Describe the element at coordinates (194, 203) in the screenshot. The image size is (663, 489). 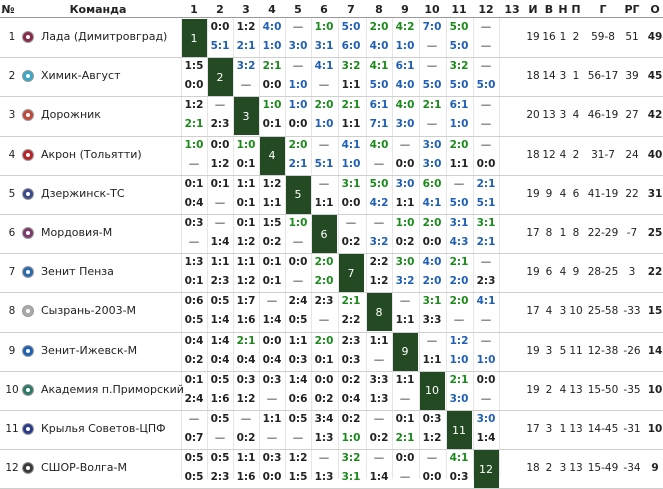
I see `score-away: 0:4` at that location.